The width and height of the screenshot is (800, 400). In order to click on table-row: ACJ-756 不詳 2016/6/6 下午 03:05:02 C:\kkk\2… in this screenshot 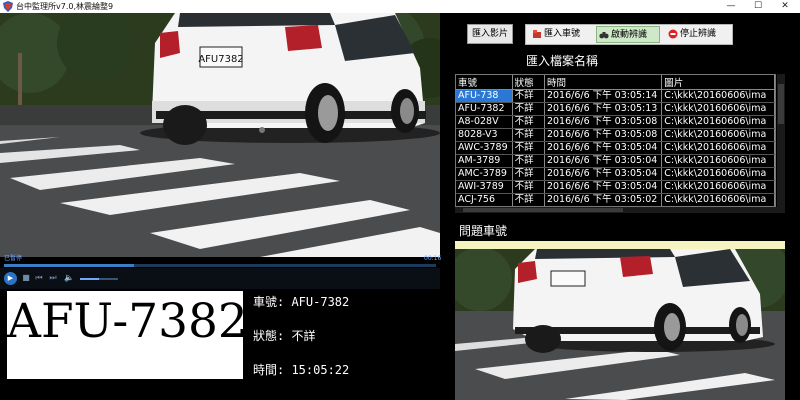, I will do `click(615, 199)`.